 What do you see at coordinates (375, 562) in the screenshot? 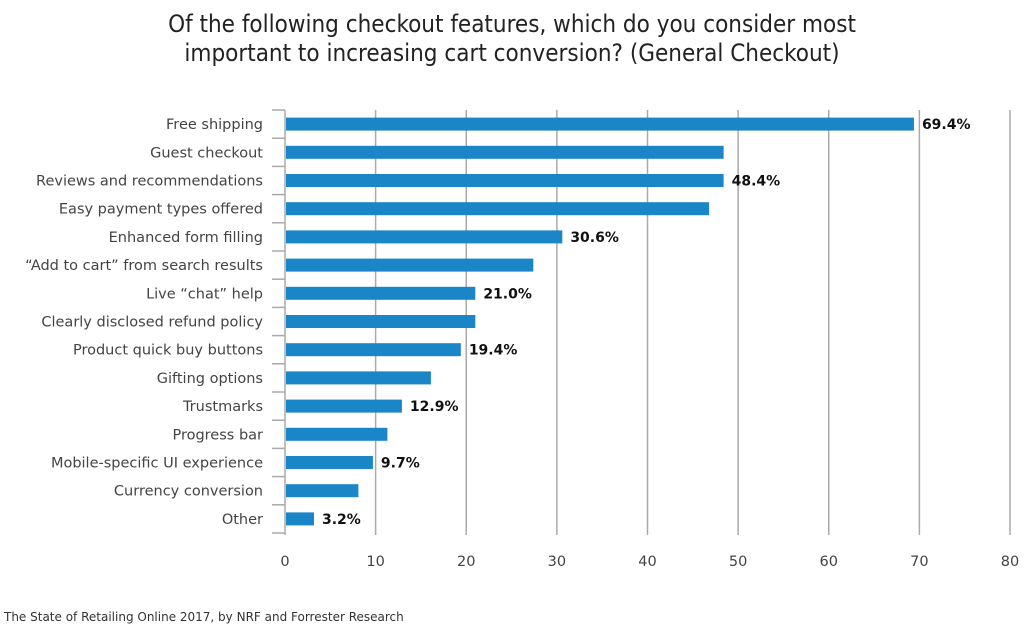
I see `x-tick-label: 10` at bounding box center [375, 562].